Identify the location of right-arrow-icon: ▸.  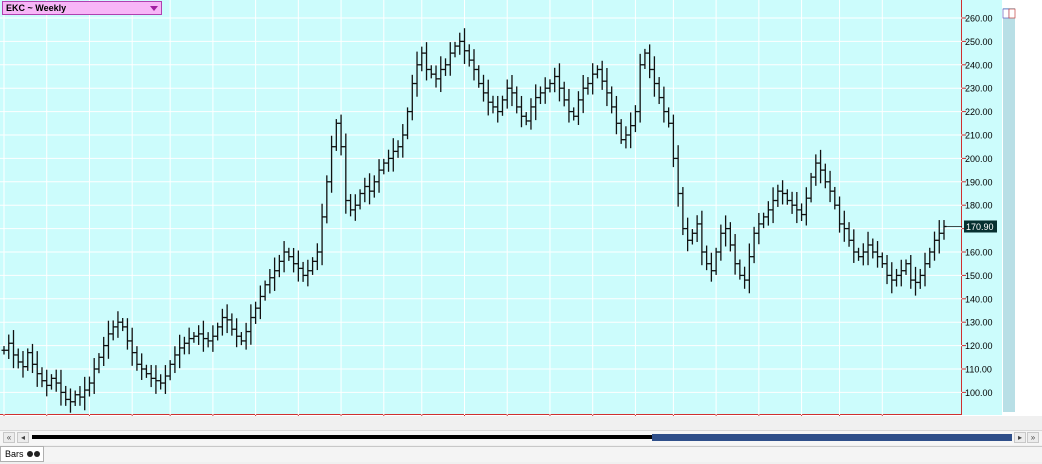
(1019, 437).